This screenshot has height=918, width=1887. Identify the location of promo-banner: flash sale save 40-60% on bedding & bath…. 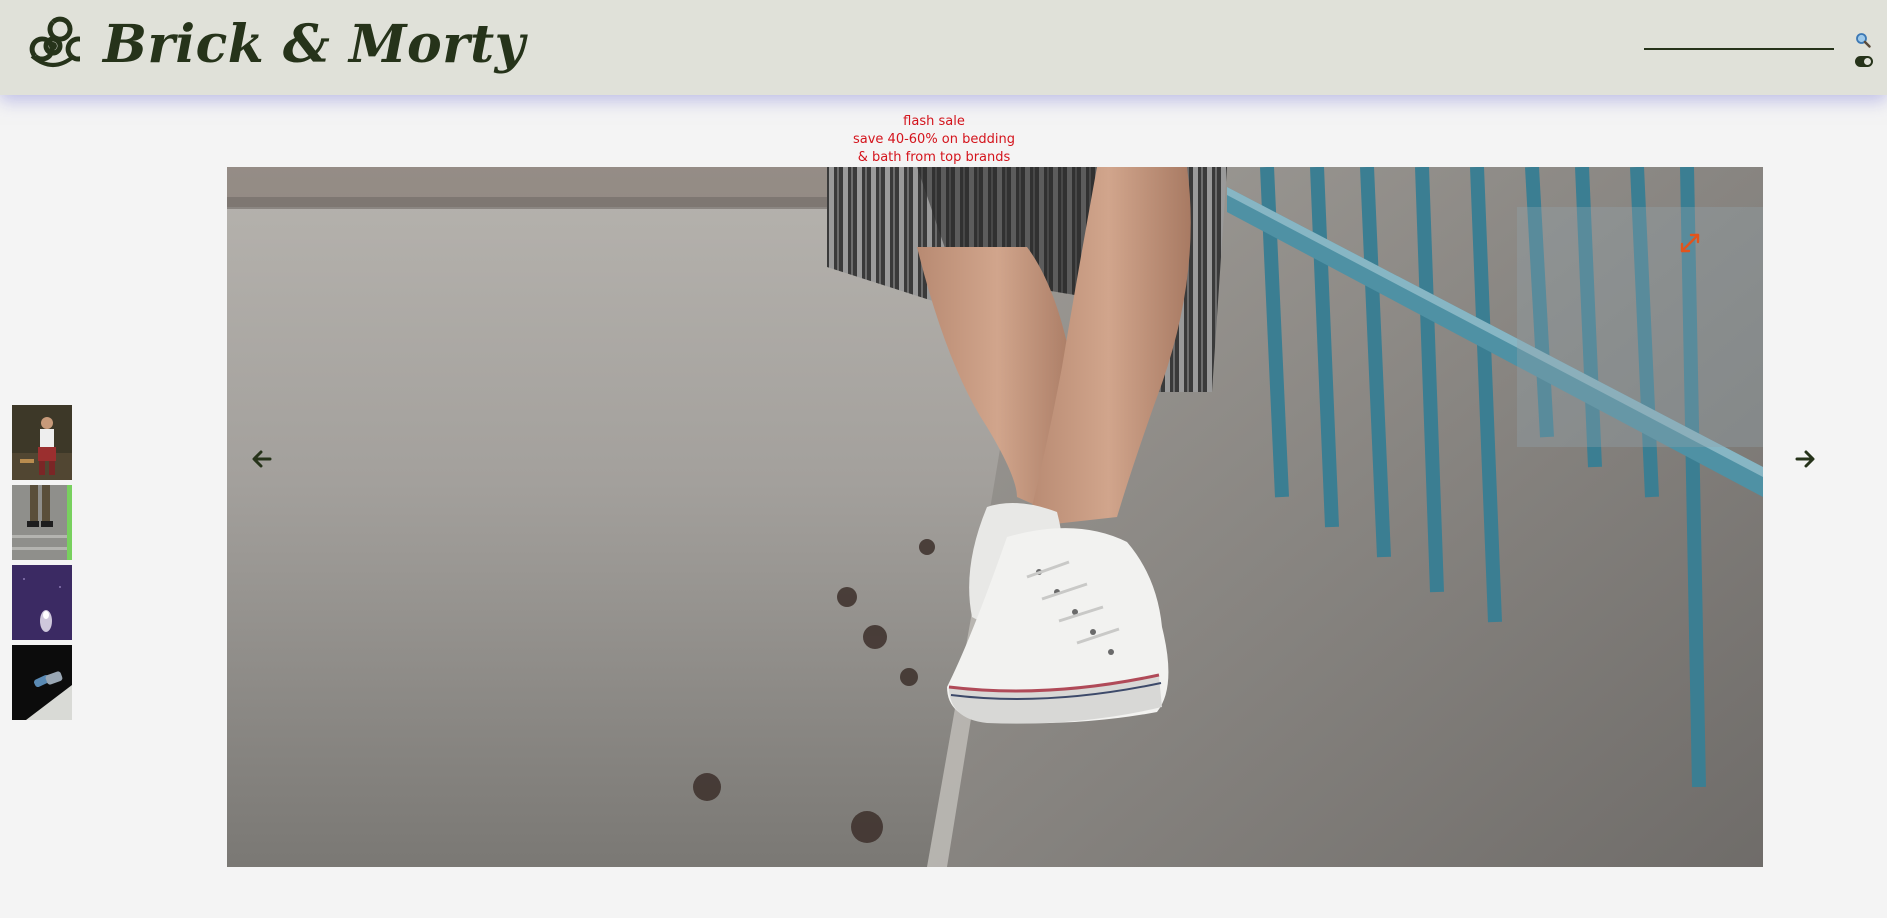
(934, 140).